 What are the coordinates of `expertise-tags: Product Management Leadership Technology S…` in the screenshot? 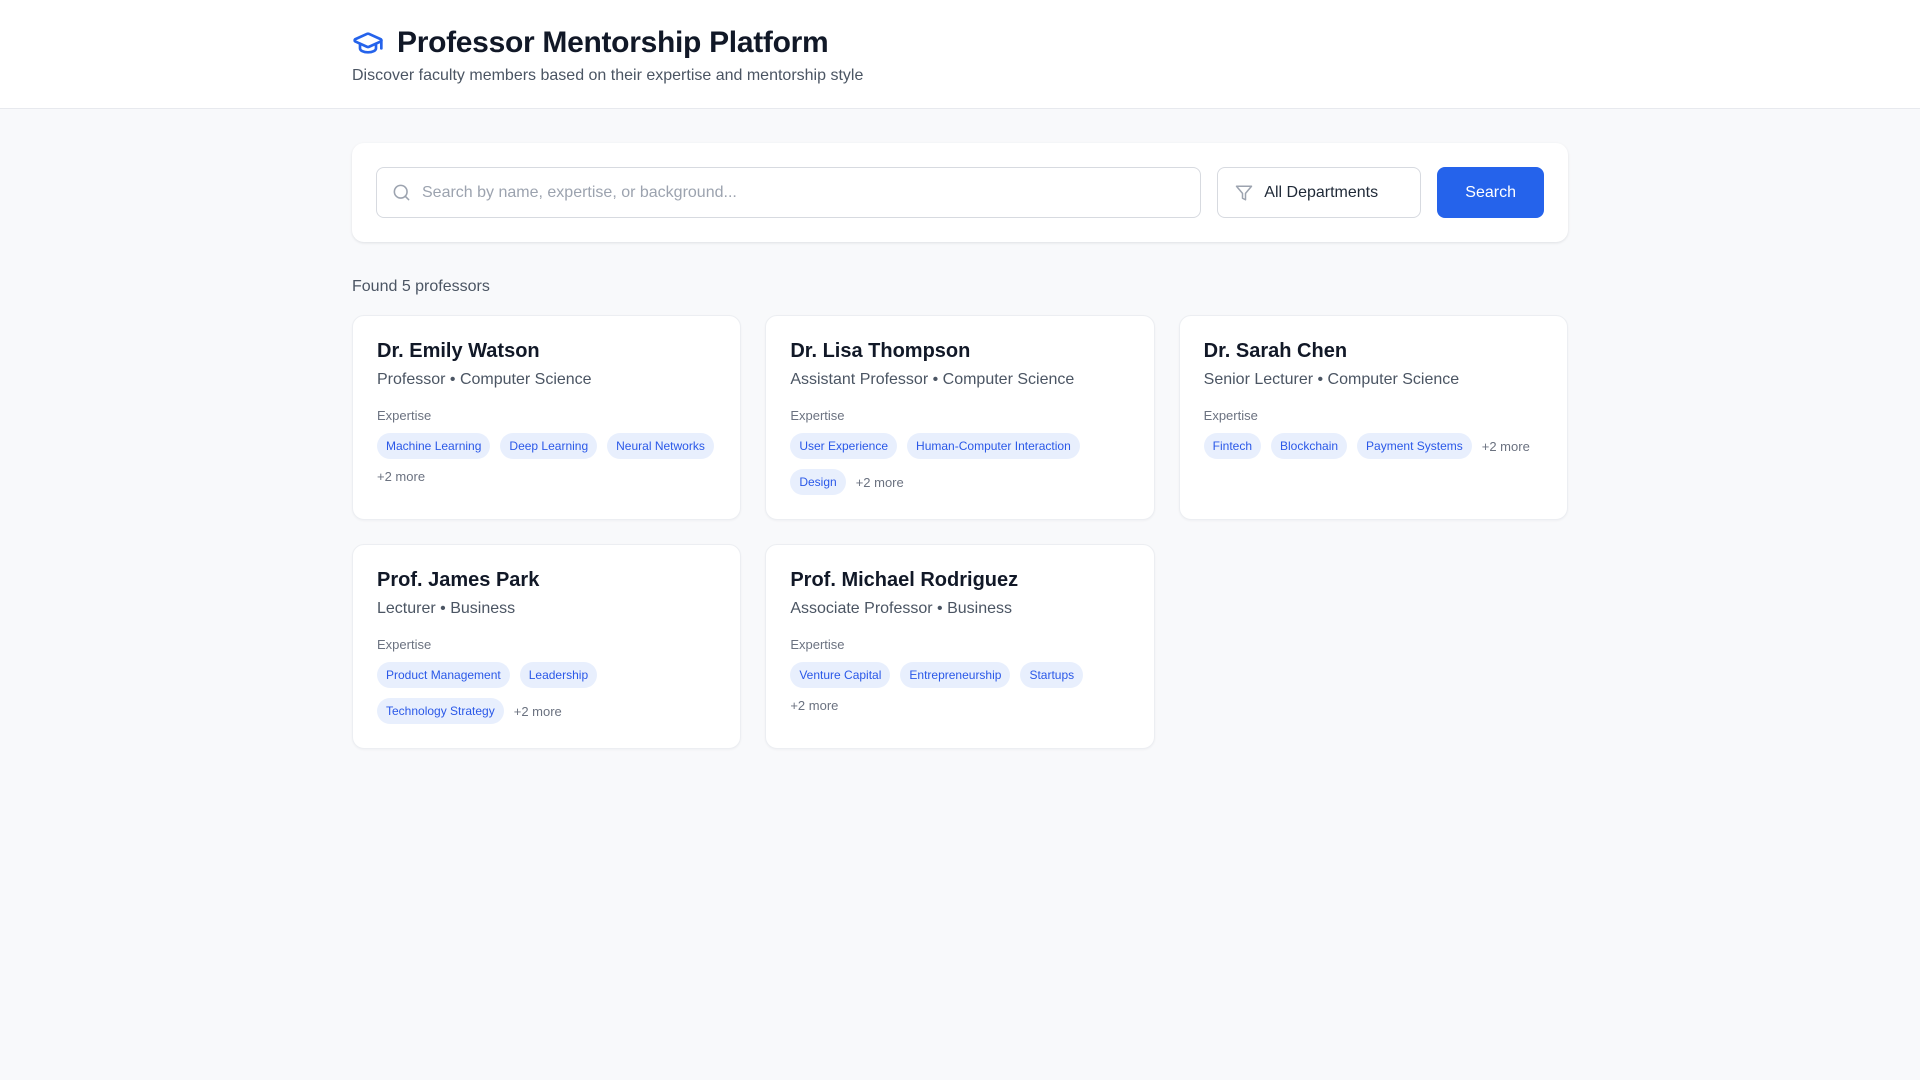 It's located at (546, 693).